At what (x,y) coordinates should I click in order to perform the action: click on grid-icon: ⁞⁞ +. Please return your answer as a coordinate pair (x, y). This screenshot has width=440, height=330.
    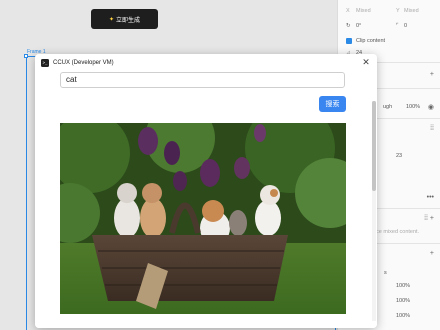
    Looking at the image, I should click on (429, 218).